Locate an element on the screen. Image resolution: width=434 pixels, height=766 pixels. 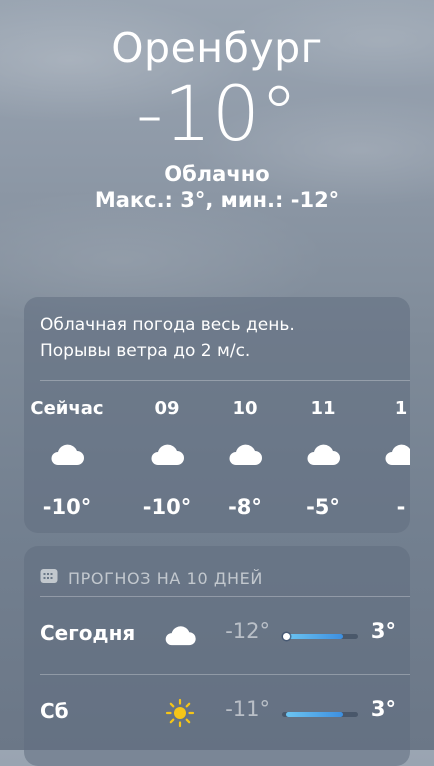
hour-item: 1 - is located at coordinates (385, 450).